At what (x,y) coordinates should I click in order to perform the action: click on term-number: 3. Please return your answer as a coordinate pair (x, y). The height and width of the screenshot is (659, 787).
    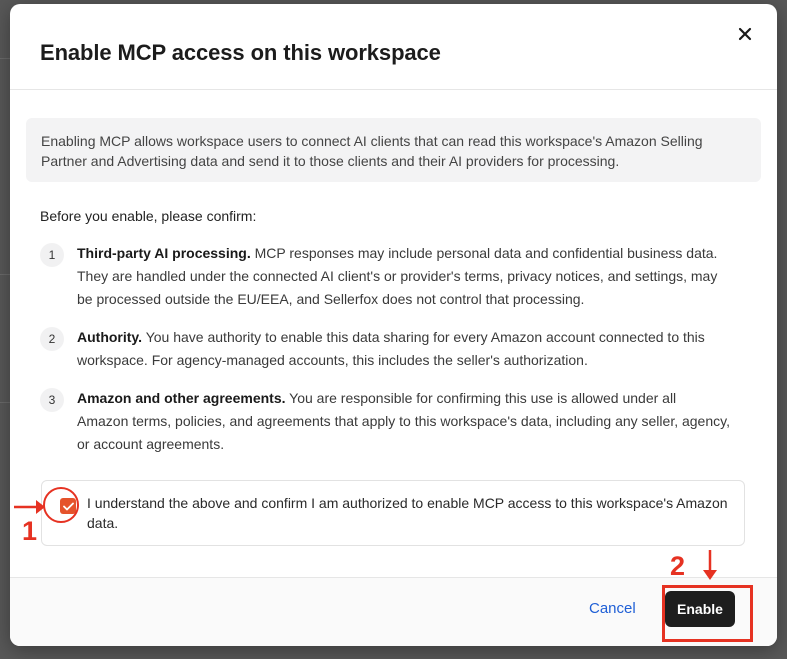
    Looking at the image, I should click on (52, 400).